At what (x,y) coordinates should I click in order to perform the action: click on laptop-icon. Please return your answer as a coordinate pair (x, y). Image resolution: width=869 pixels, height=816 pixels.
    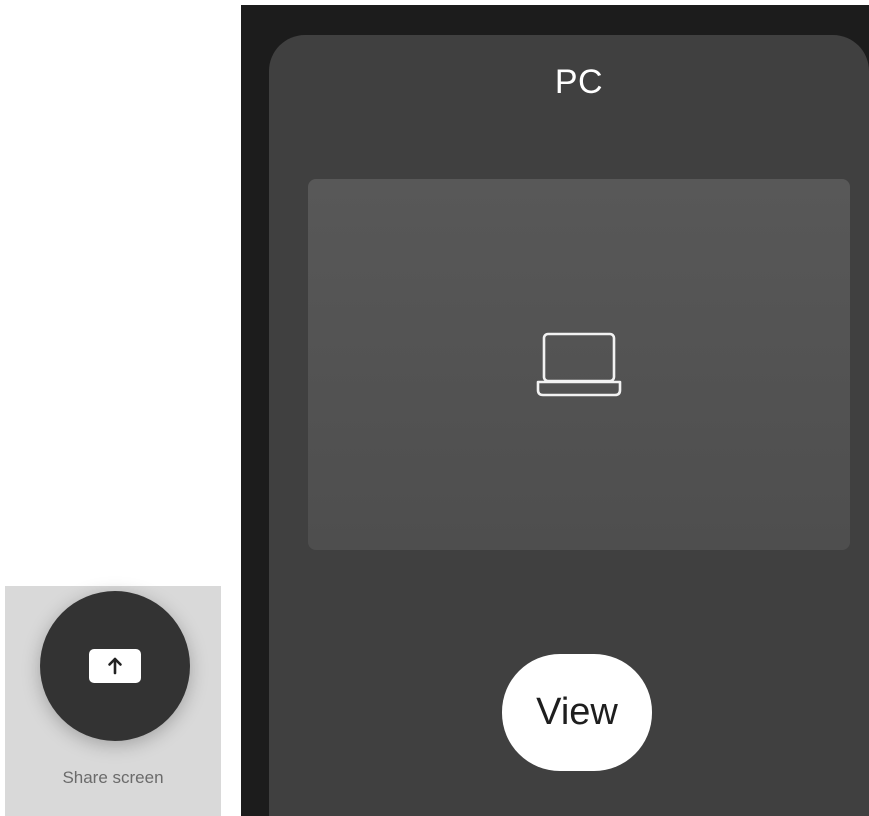
    Looking at the image, I should click on (579, 365).